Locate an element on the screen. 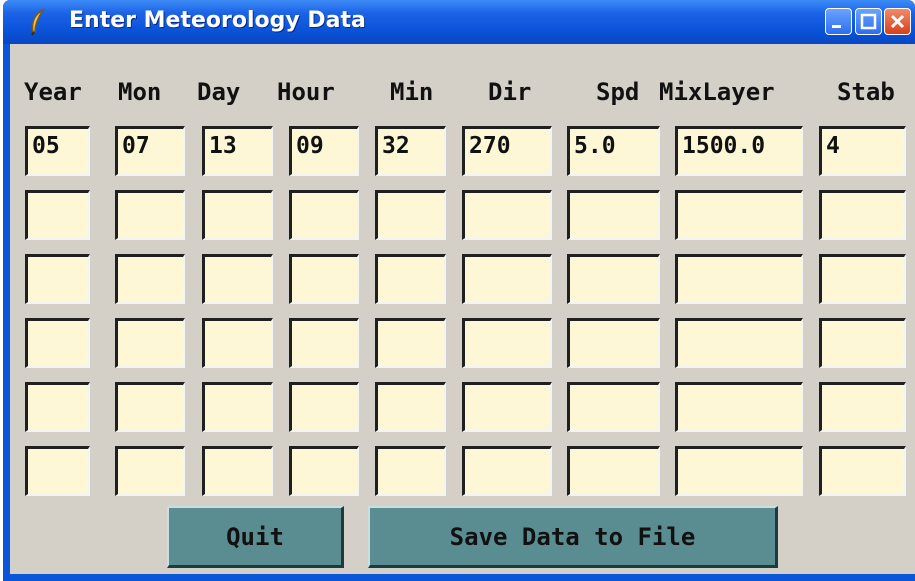 The image size is (915, 581). column-header-mixlayer: MixLayer is located at coordinates (717, 92).